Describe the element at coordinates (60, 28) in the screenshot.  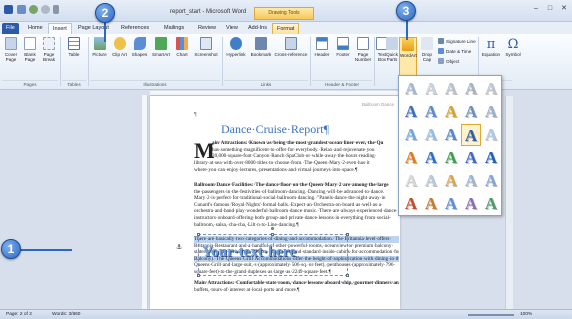
I see `tab-insert: Insert` at that location.